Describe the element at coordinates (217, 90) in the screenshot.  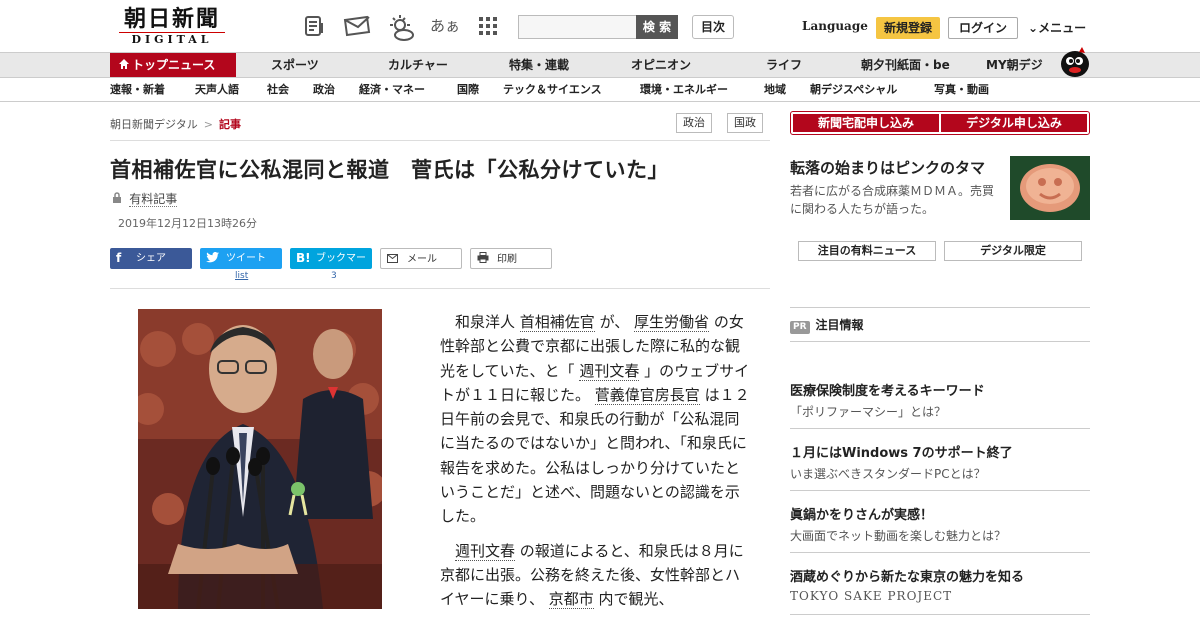
I see `subnav-tenseijingo: 天声人語` at that location.